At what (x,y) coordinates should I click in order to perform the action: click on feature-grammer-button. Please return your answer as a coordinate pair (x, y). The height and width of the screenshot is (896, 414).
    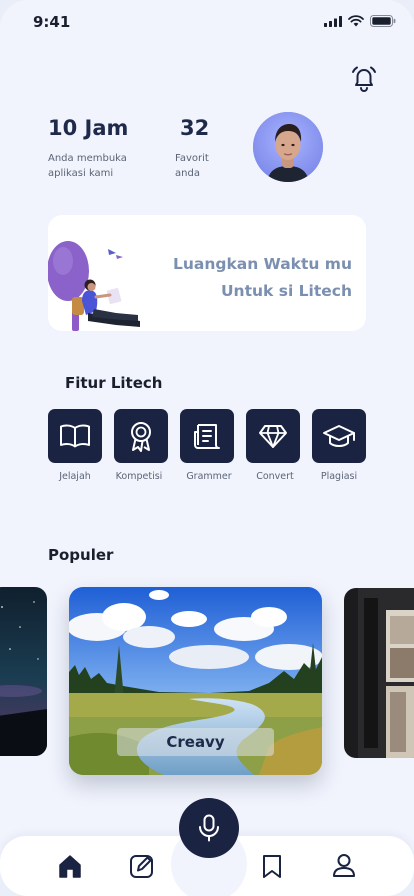
    Looking at the image, I should click on (207, 436).